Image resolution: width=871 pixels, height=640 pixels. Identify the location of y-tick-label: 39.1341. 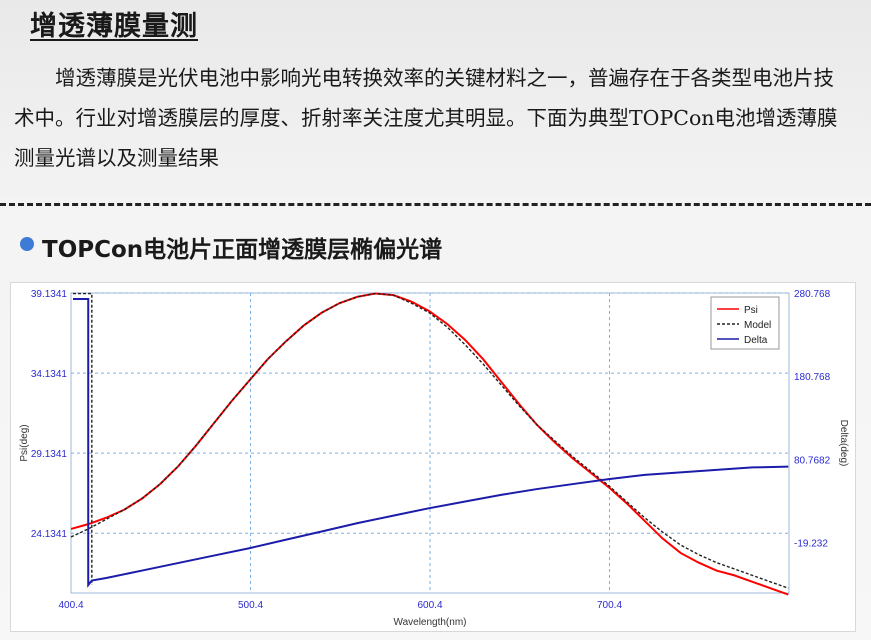
(49, 294).